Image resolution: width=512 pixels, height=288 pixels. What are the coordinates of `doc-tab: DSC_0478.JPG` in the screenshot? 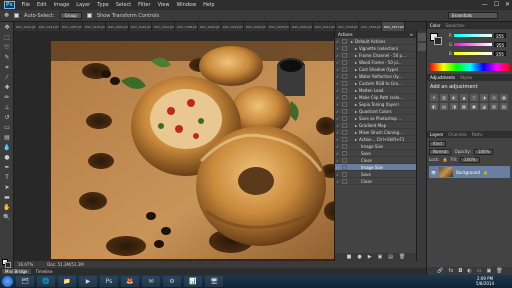 It's located at (278, 26).